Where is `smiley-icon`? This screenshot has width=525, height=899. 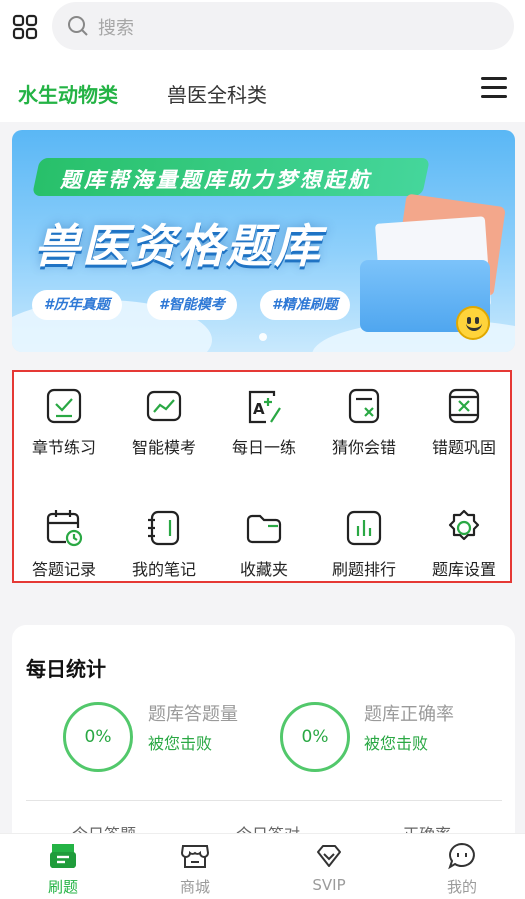 smiley-icon is located at coordinates (473, 323).